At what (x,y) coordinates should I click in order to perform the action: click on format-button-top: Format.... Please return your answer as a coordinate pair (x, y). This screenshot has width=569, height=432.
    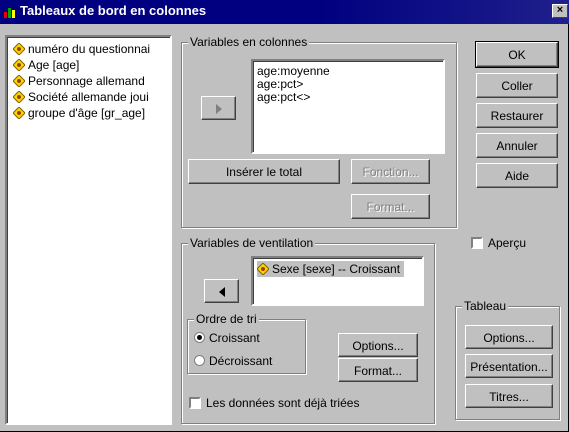
    Looking at the image, I should click on (390, 206).